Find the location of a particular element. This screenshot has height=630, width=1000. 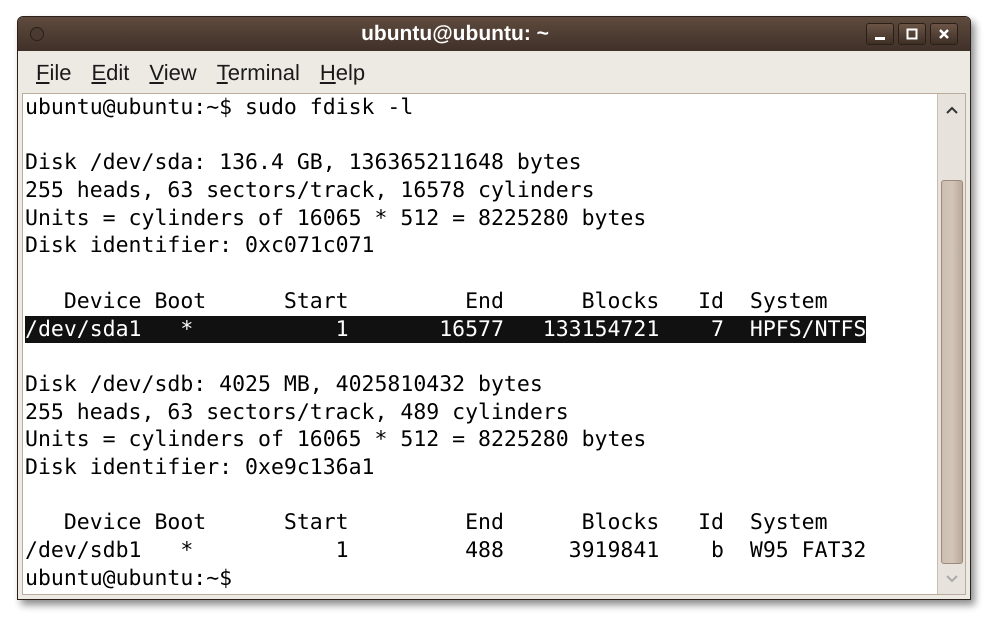

close-icon is located at coordinates (944, 34).